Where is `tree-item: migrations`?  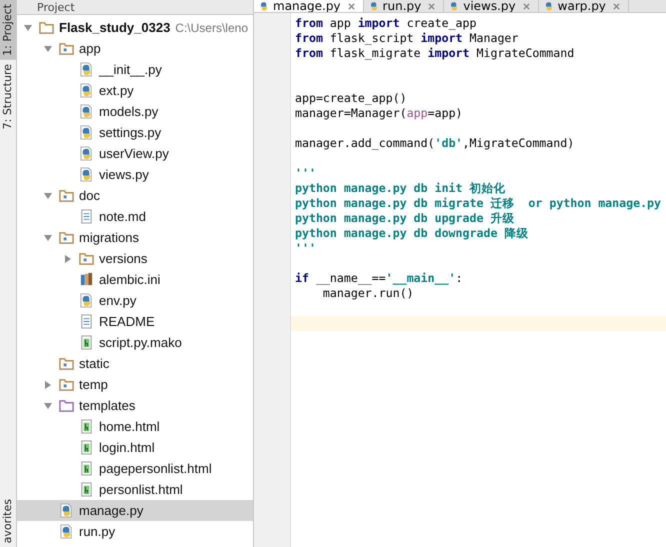
tree-item: migrations is located at coordinates (135, 237).